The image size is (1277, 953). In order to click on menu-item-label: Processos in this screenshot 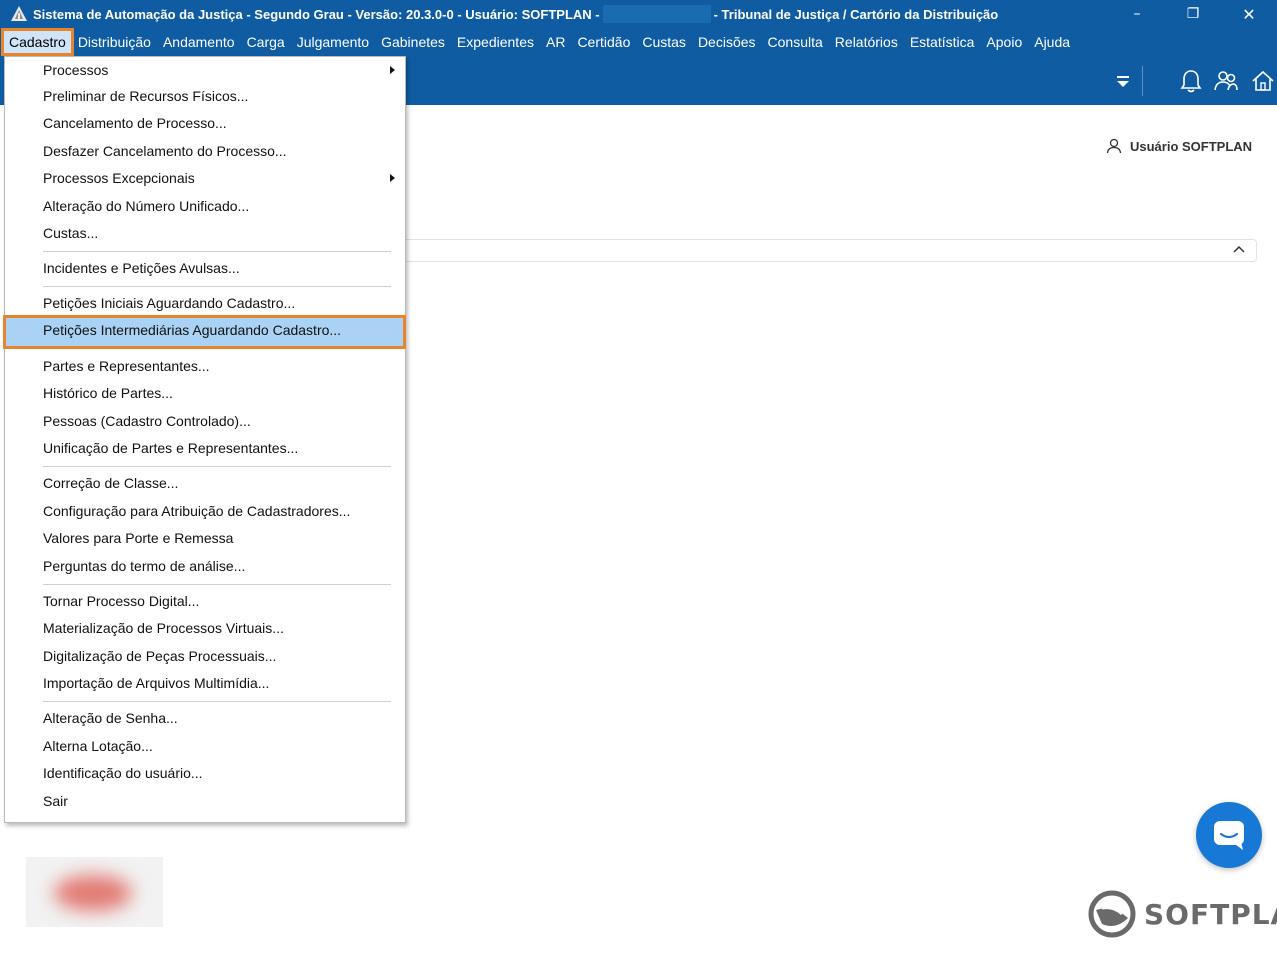, I will do `click(76, 70)`.